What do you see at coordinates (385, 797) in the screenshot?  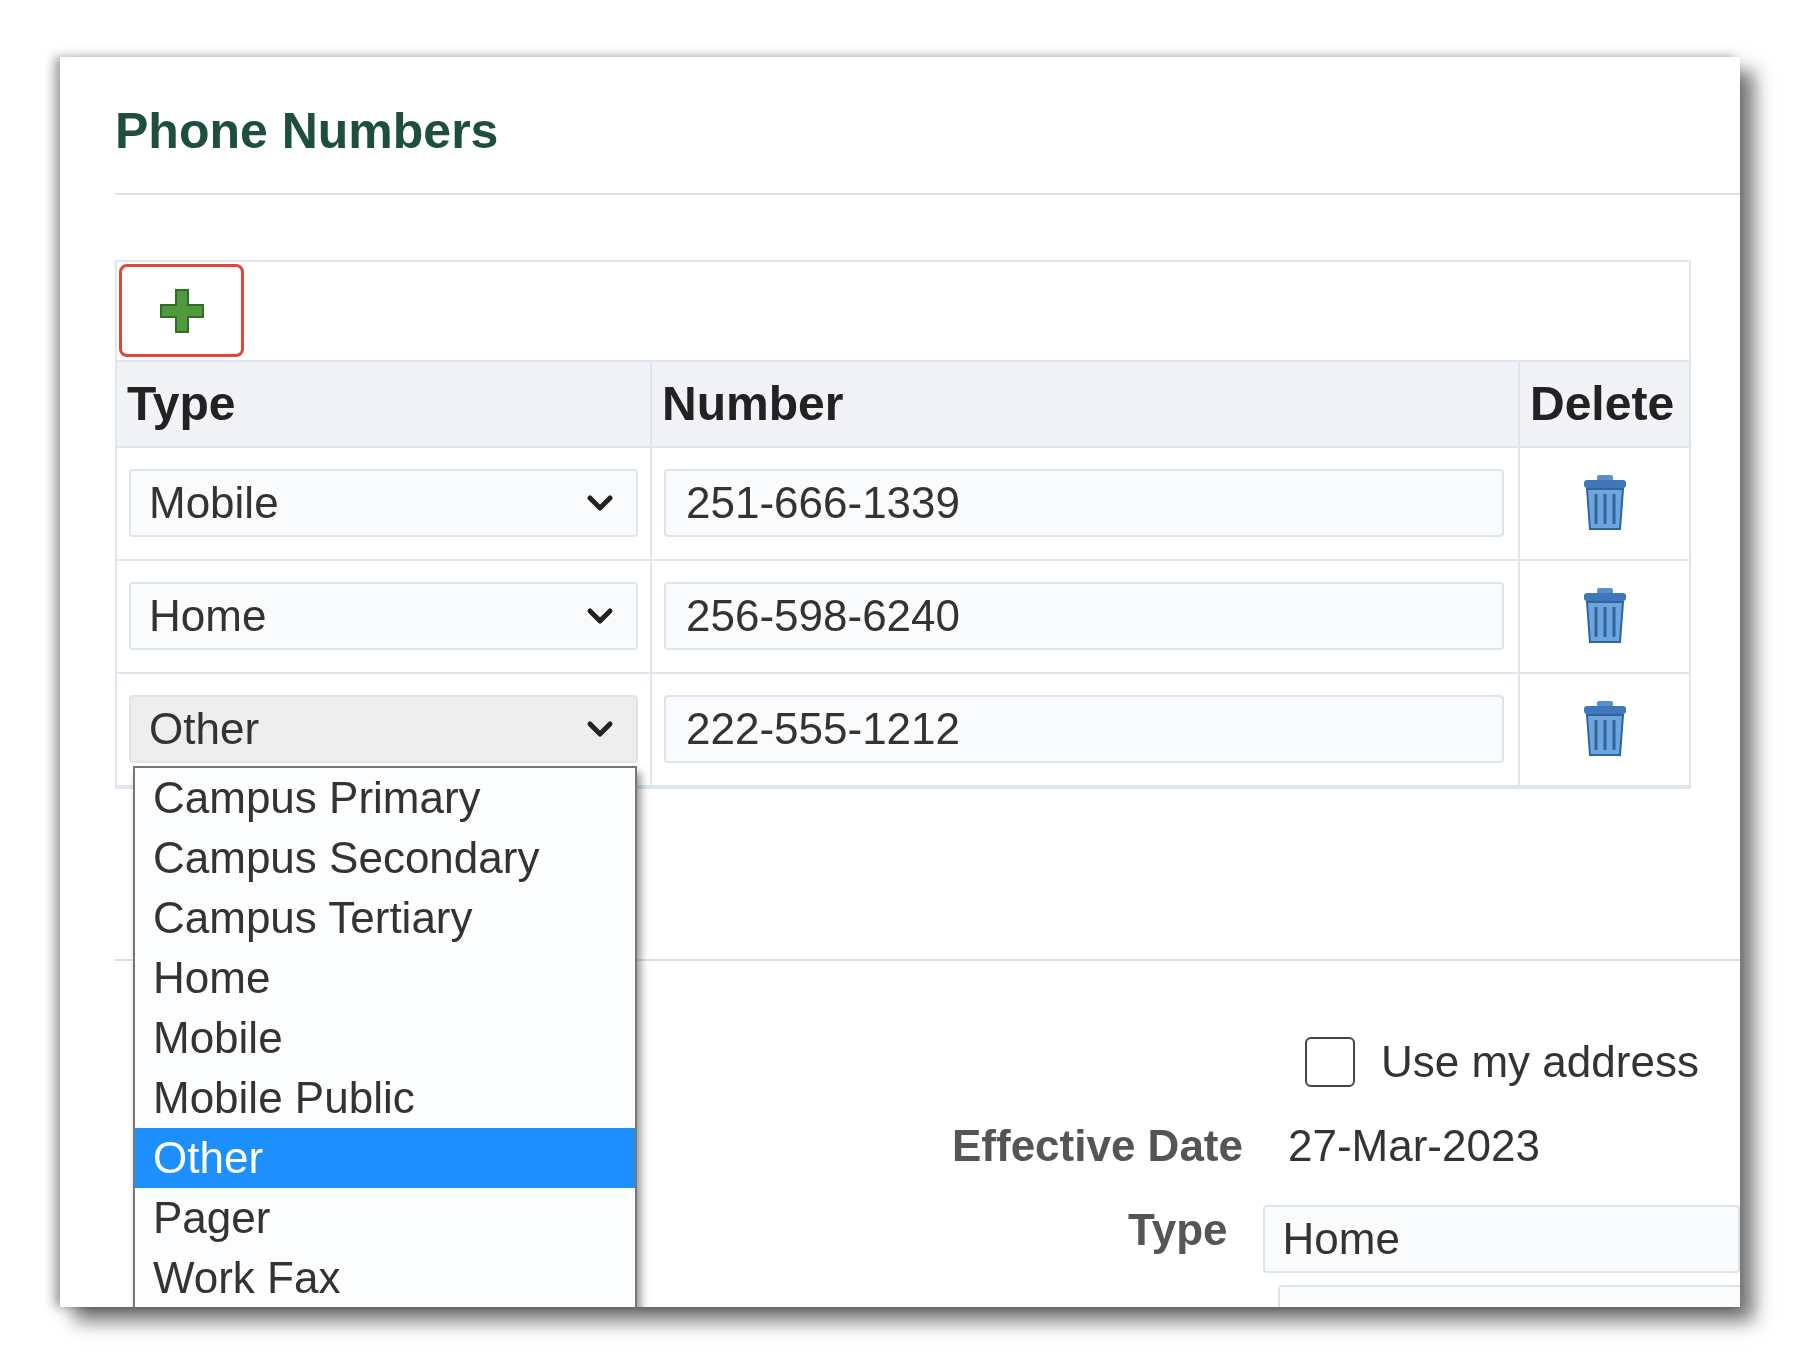 I see `dropdown-option: Campus Primary` at bounding box center [385, 797].